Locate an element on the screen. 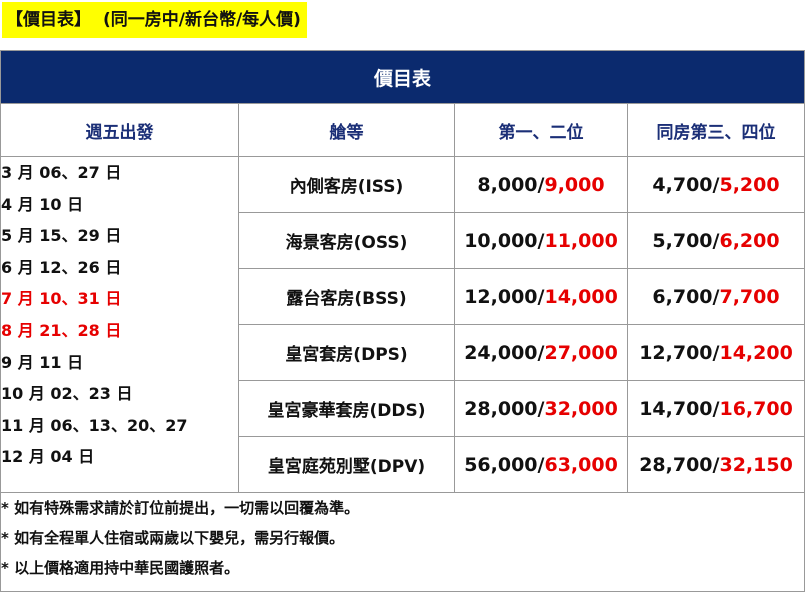 The height and width of the screenshot is (598, 812). peak-price: 16,700 is located at coordinates (756, 408).